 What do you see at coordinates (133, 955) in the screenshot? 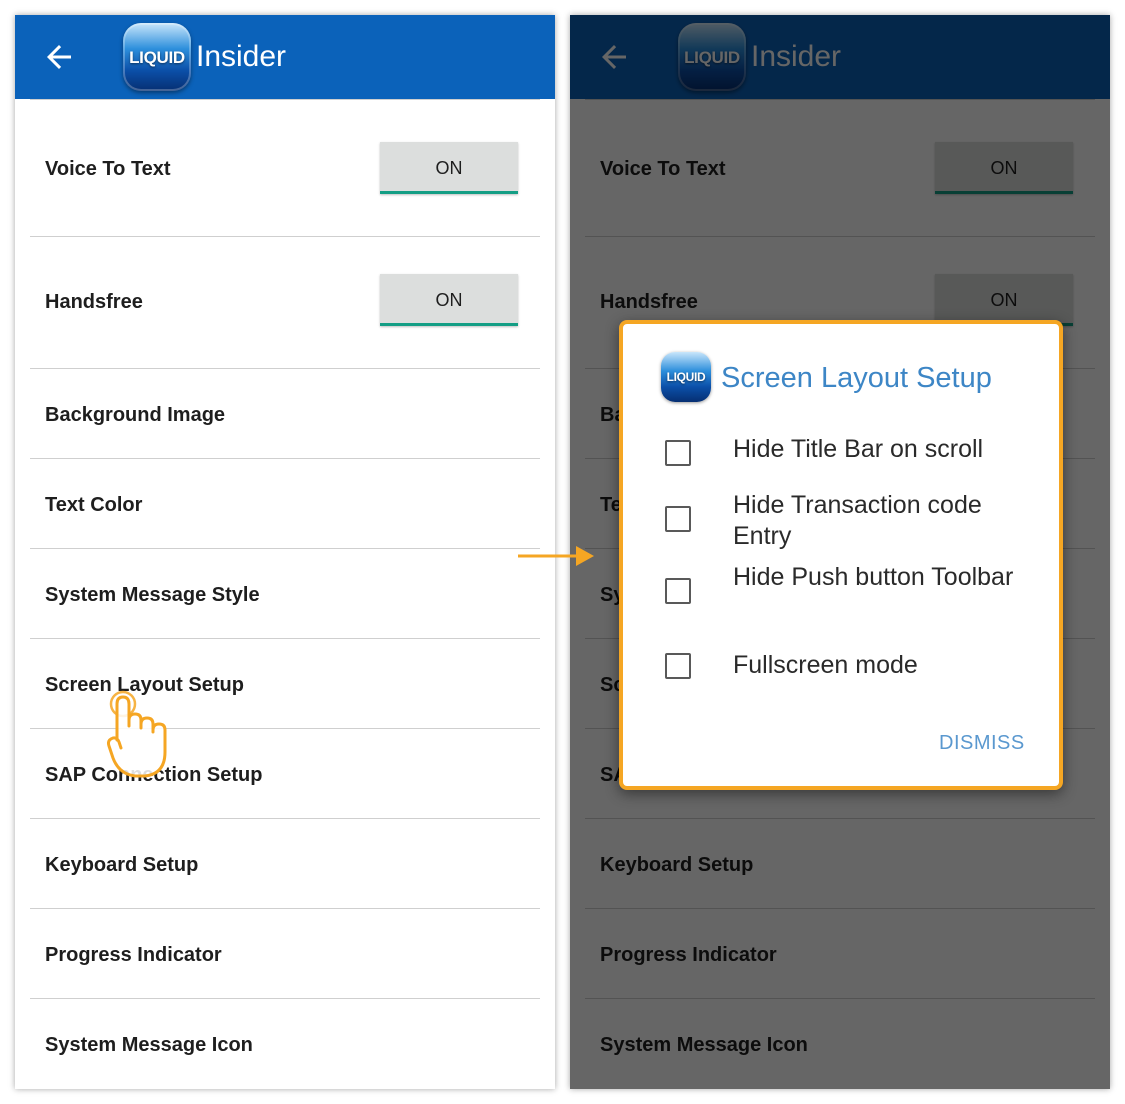
I see `settings-item-label: Progress Indicator` at bounding box center [133, 955].